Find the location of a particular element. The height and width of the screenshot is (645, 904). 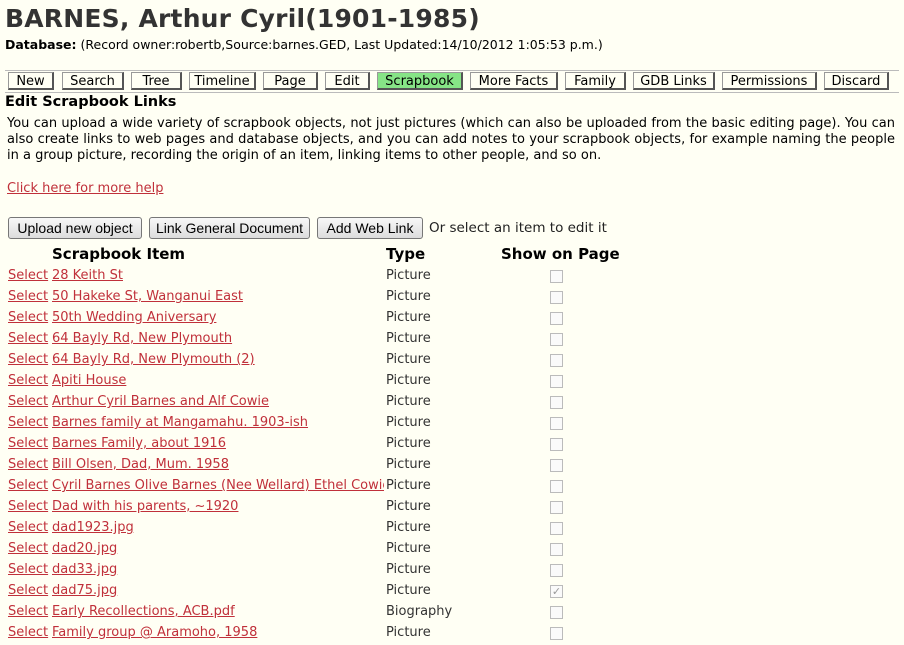

scrapbook-item-link: Early Recollections, ACB.pdf is located at coordinates (218, 611).